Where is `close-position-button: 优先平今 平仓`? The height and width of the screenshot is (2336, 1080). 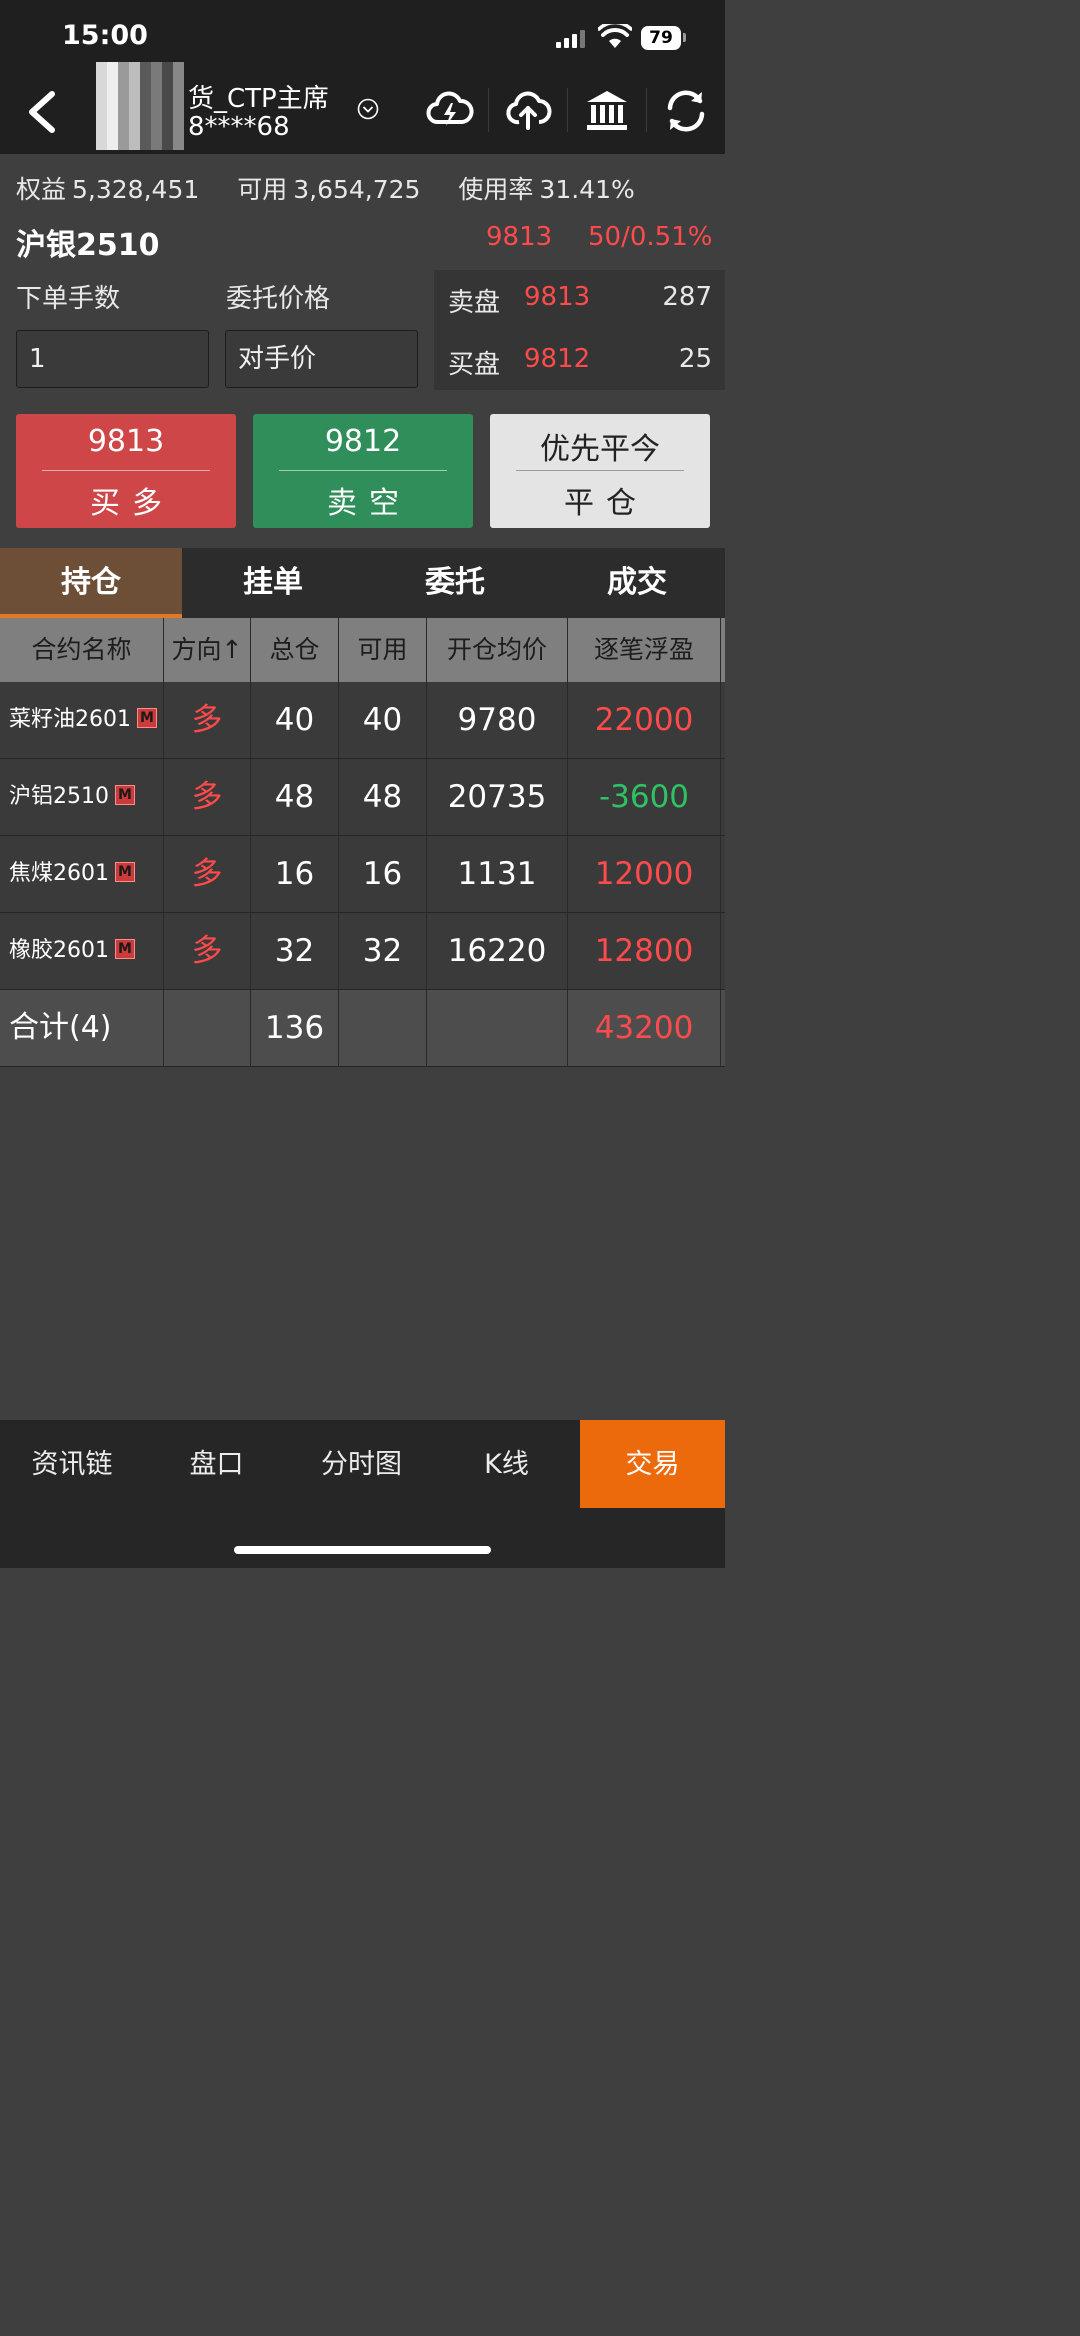 close-position-button: 优先平今 平仓 is located at coordinates (600, 471).